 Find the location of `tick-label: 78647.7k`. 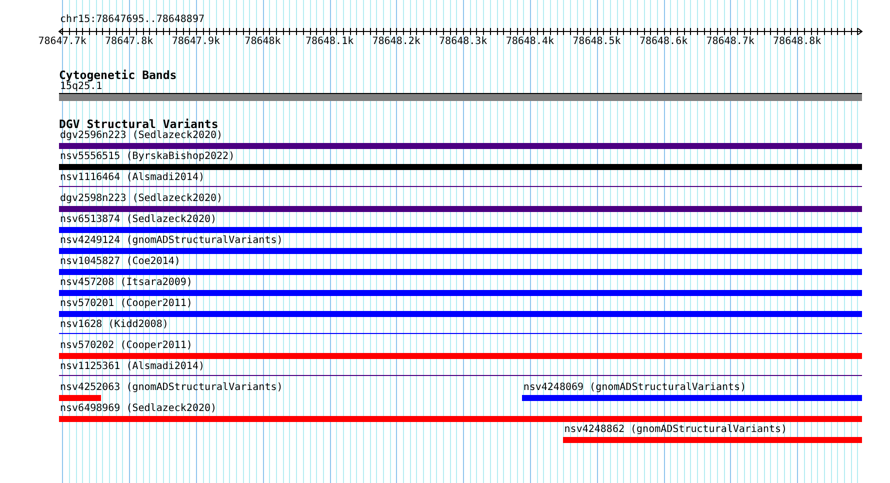

tick-label: 78647.7k is located at coordinates (62, 42).